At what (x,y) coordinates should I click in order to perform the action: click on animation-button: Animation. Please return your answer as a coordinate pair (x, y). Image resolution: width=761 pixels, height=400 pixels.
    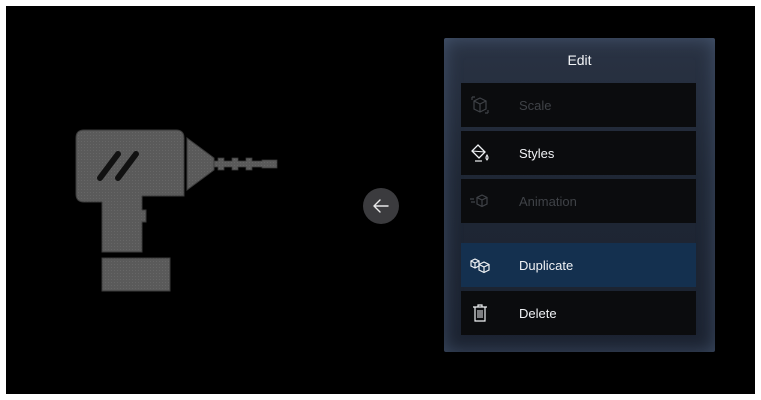
    Looking at the image, I should click on (578, 201).